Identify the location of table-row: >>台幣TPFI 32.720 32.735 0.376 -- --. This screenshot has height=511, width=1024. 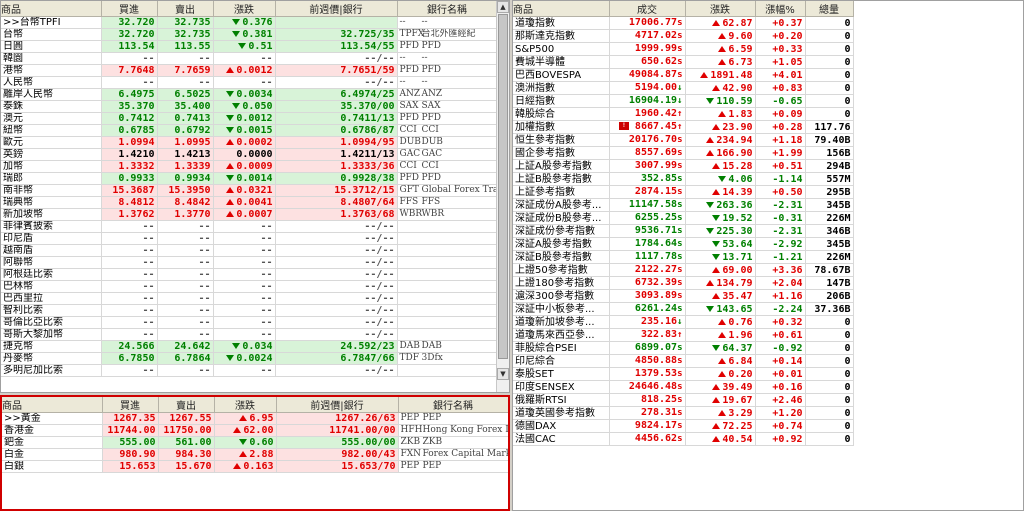
(249, 22).